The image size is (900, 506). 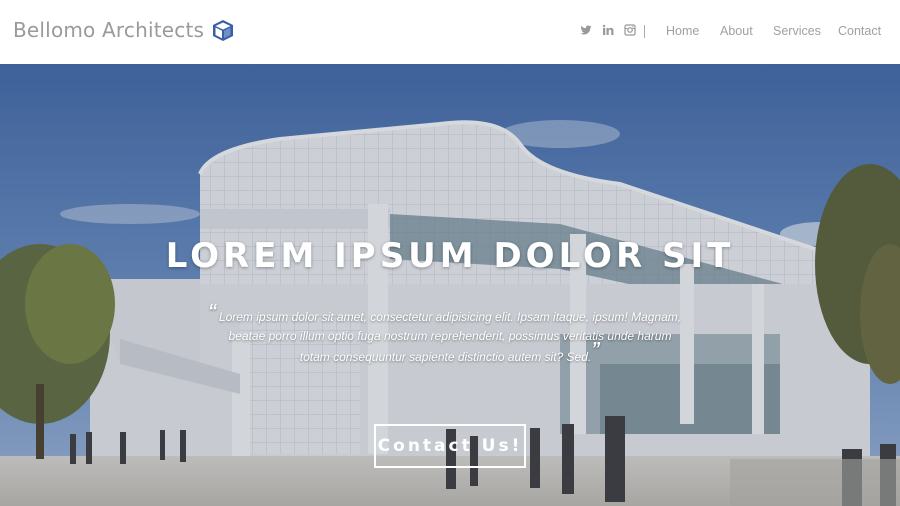 I want to click on cube-icon, so click(x=223, y=30).